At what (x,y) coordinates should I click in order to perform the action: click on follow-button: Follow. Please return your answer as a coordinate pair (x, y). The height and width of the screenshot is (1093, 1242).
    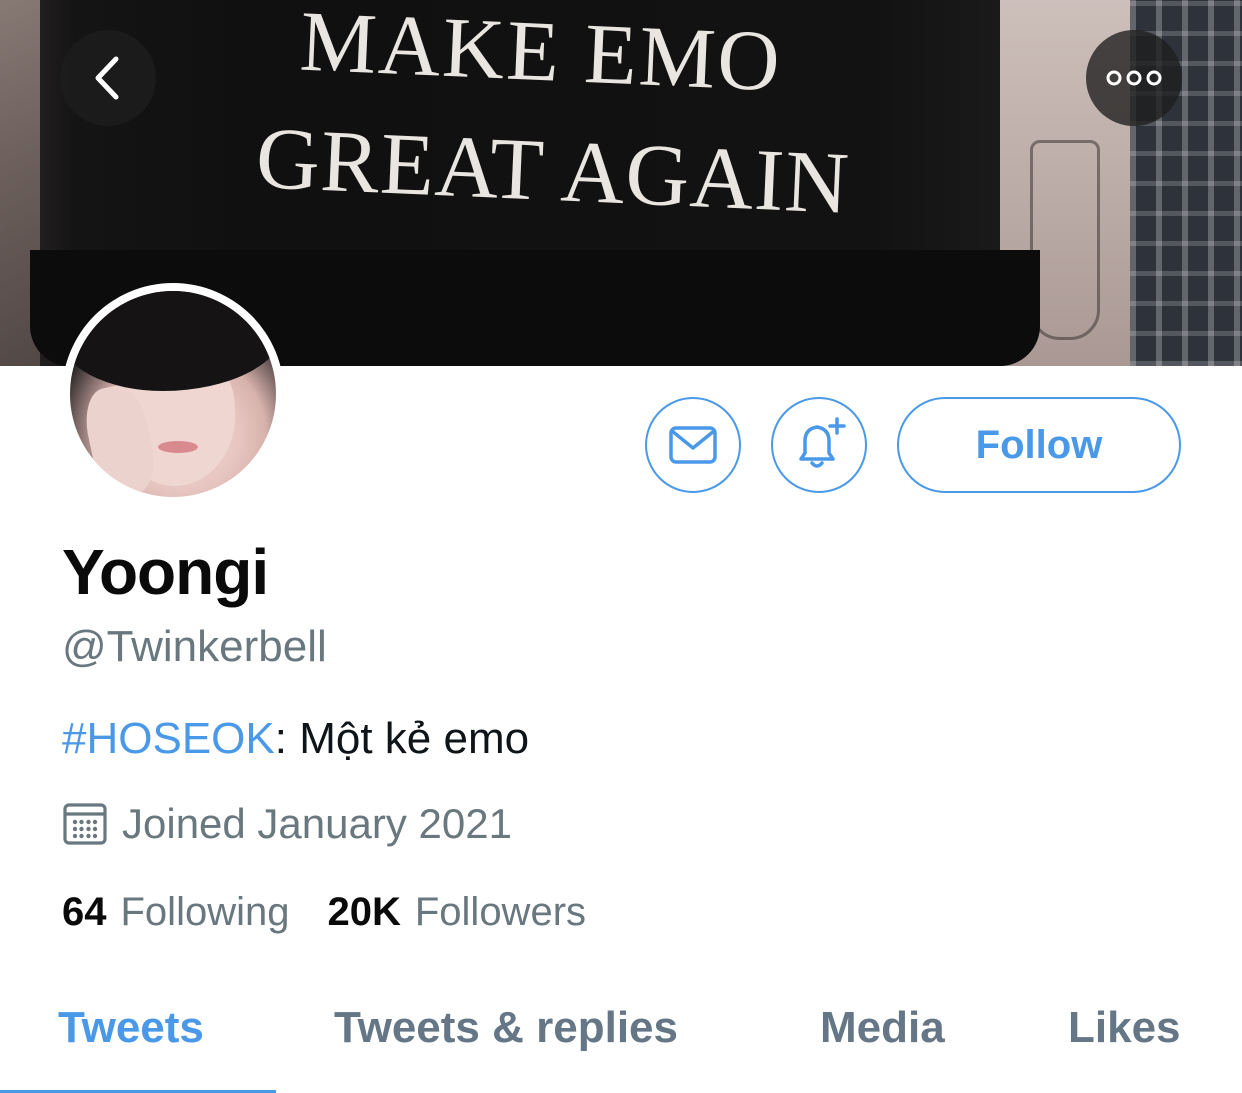
    Looking at the image, I should click on (1039, 445).